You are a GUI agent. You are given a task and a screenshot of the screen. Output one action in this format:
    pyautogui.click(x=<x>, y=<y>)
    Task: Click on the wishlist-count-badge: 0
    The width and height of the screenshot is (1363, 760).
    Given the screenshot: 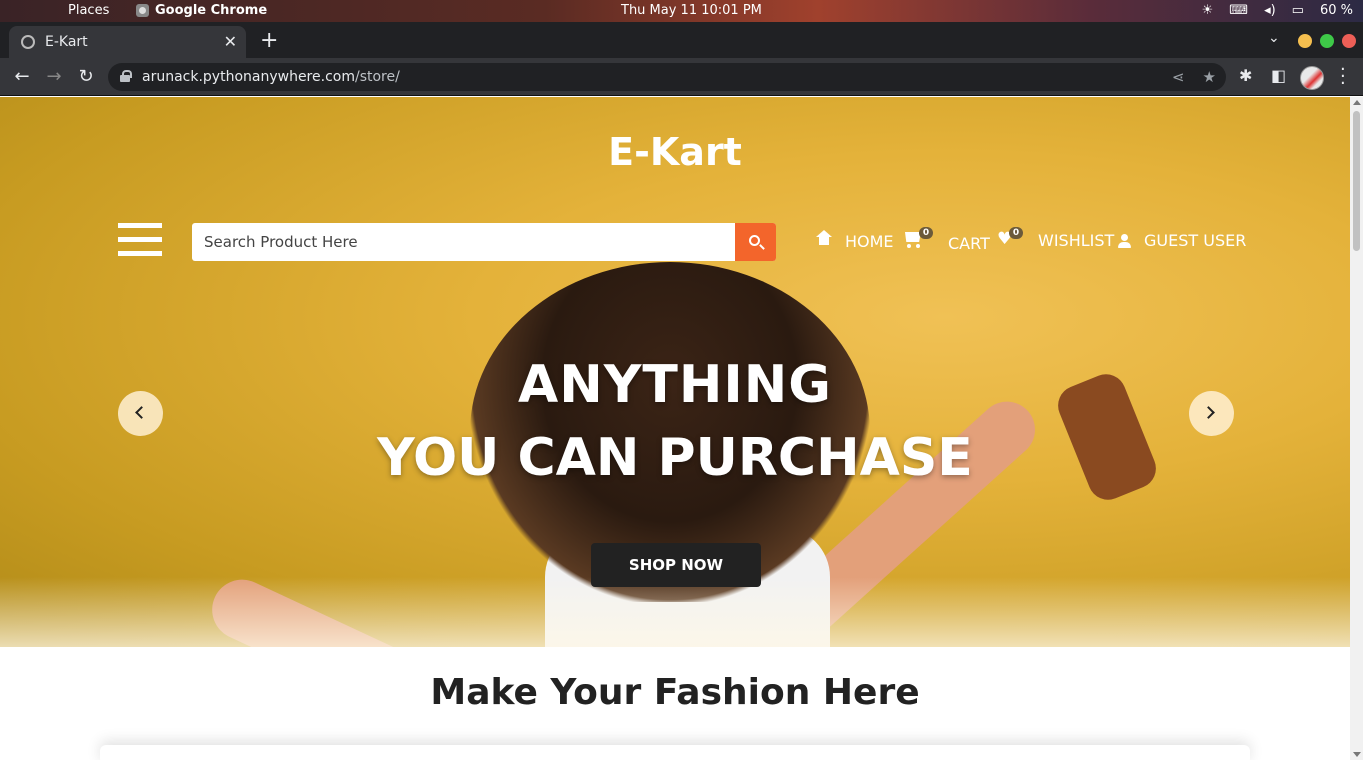 What is the action you would take?
    pyautogui.click(x=1016, y=233)
    